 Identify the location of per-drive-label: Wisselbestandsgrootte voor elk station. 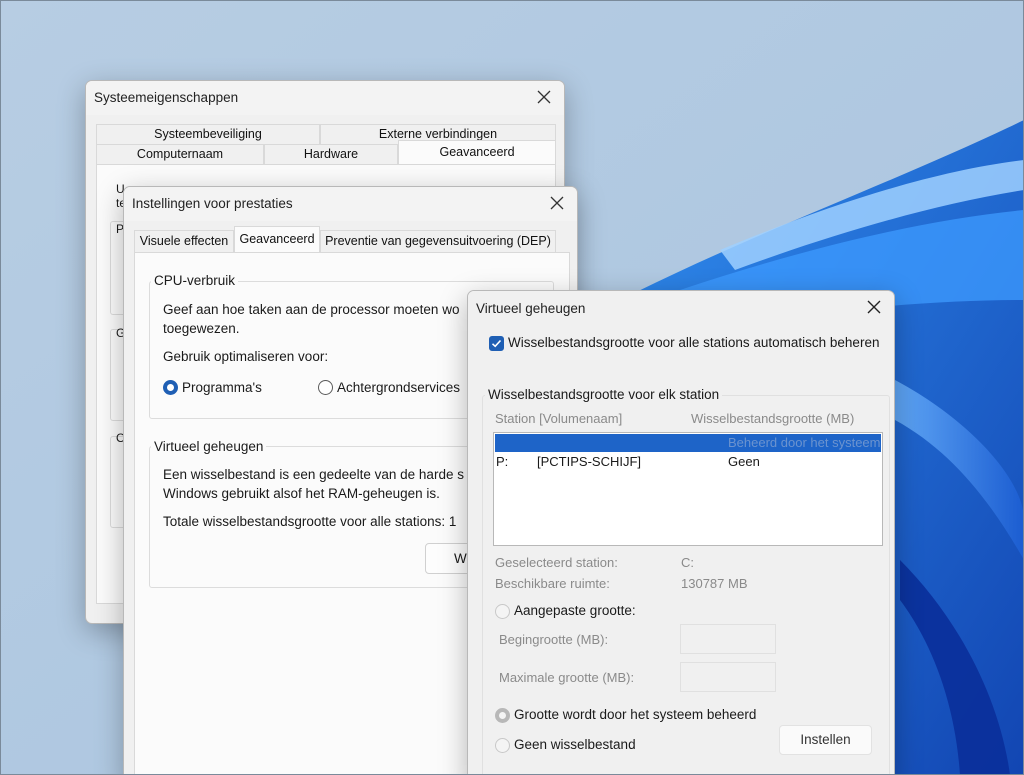
(604, 394).